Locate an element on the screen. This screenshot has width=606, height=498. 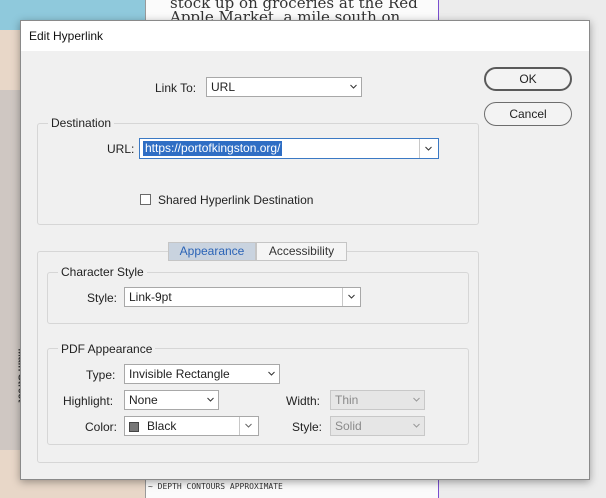
character-style-title: Character Style is located at coordinates (102, 272).